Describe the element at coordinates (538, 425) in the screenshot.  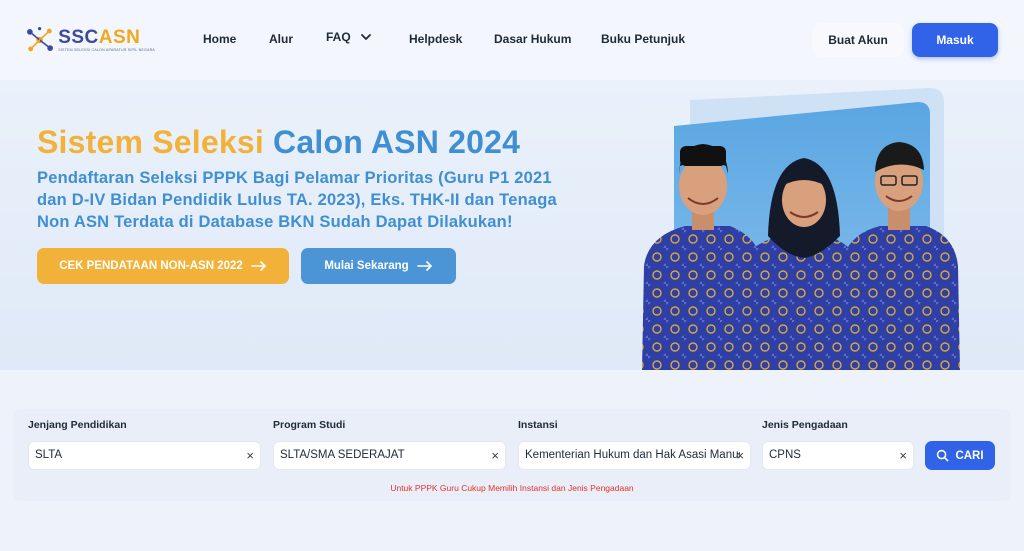
I see `instansi-label: Instansi` at that location.